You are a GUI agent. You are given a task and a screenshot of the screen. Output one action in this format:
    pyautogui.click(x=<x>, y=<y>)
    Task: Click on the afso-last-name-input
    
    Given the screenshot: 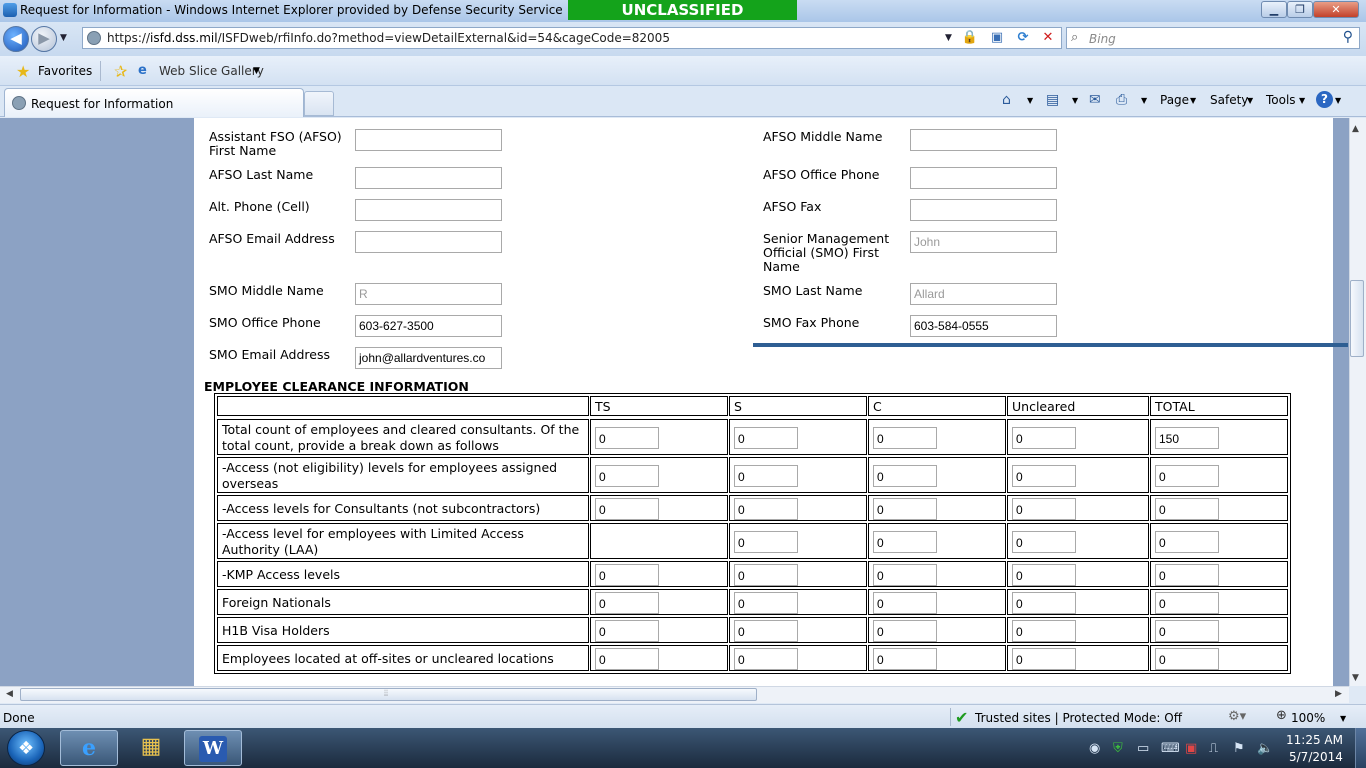 What is the action you would take?
    pyautogui.click(x=428, y=178)
    